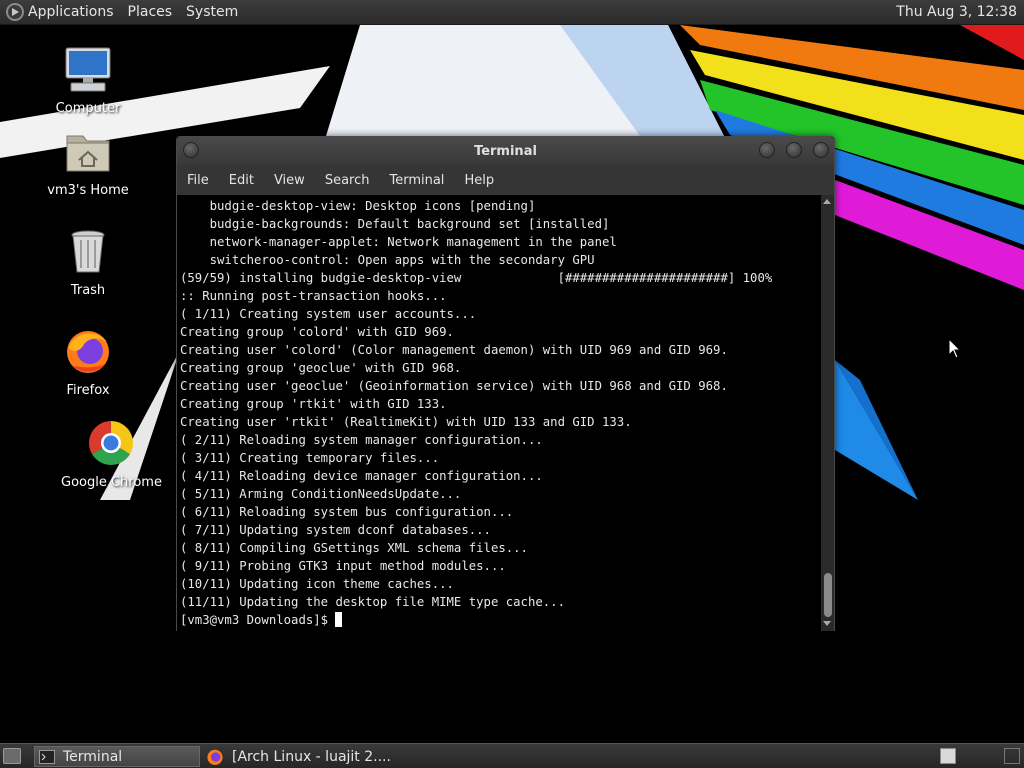  Describe the element at coordinates (111, 443) in the screenshot. I see `chrome-icon` at that location.